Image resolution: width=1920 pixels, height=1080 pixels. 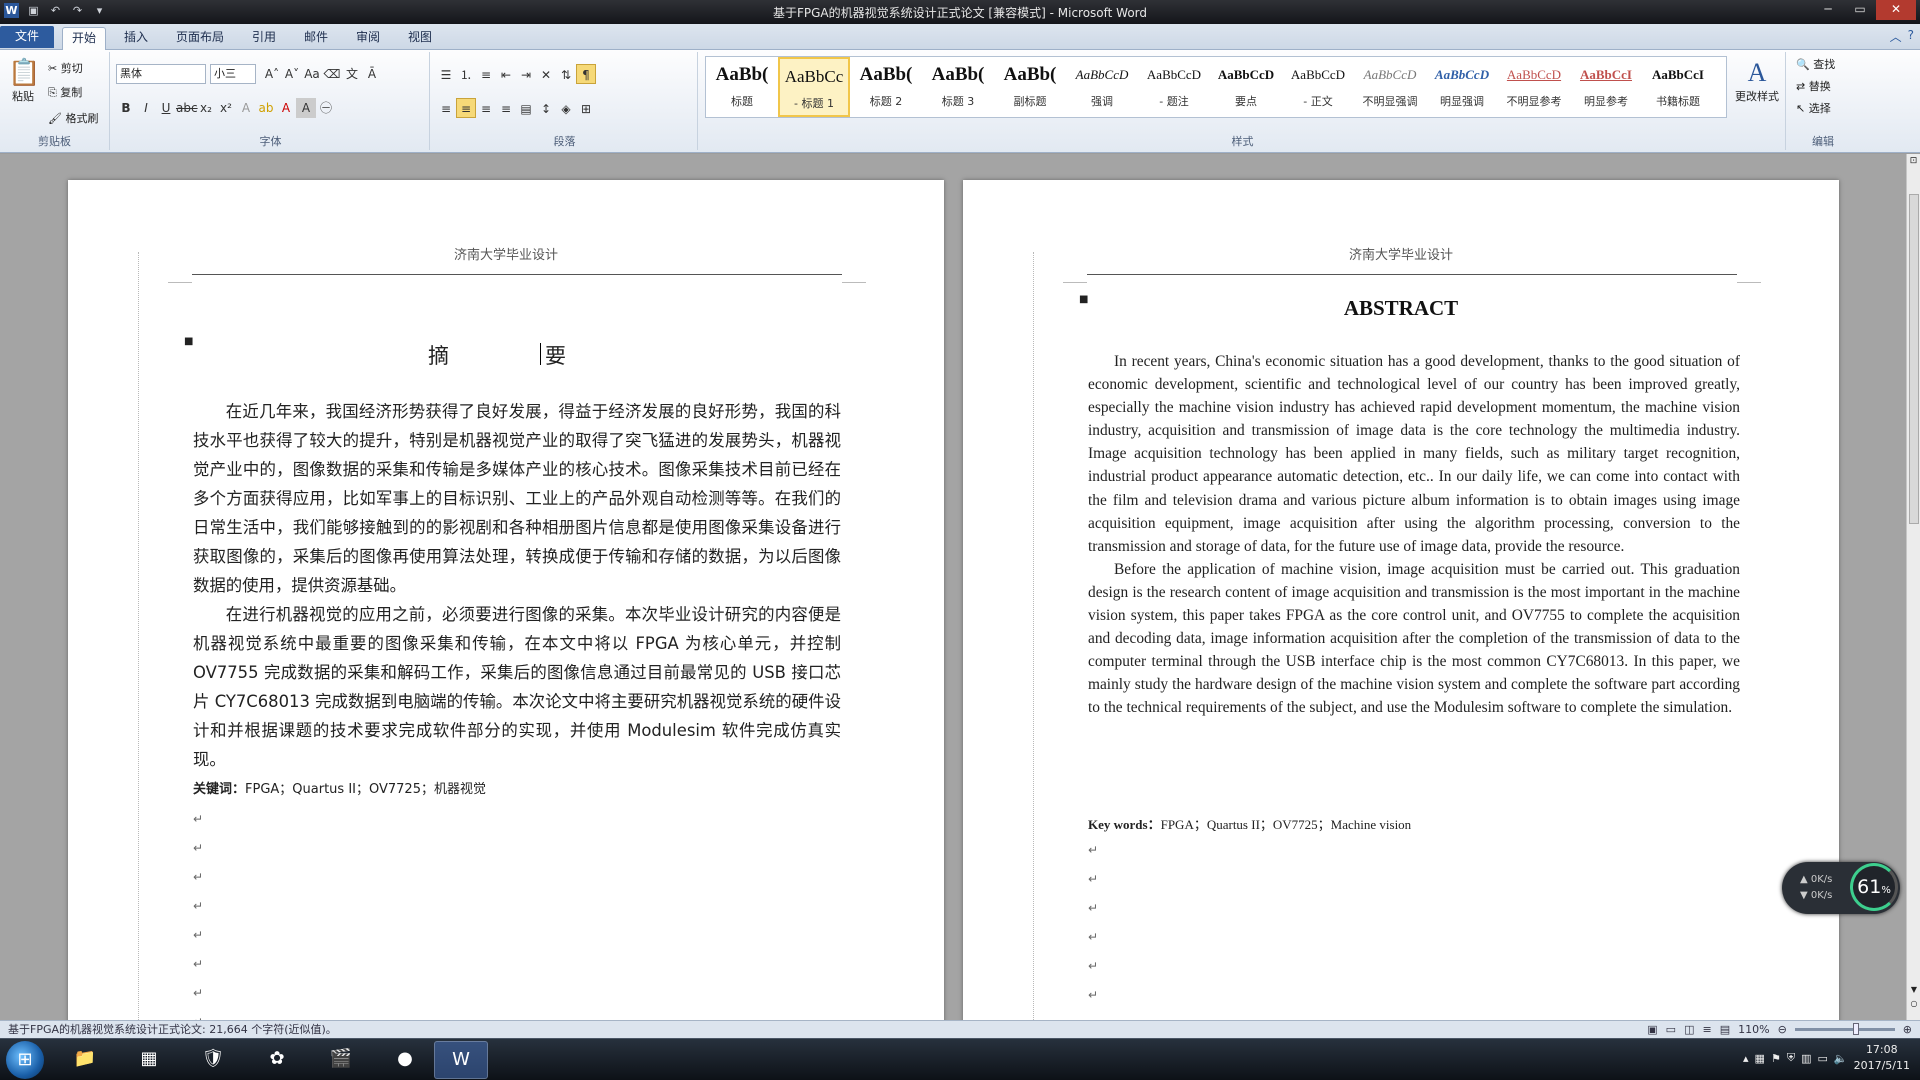 I want to click on cut-button: ✂ 剪切, so click(x=65, y=68).